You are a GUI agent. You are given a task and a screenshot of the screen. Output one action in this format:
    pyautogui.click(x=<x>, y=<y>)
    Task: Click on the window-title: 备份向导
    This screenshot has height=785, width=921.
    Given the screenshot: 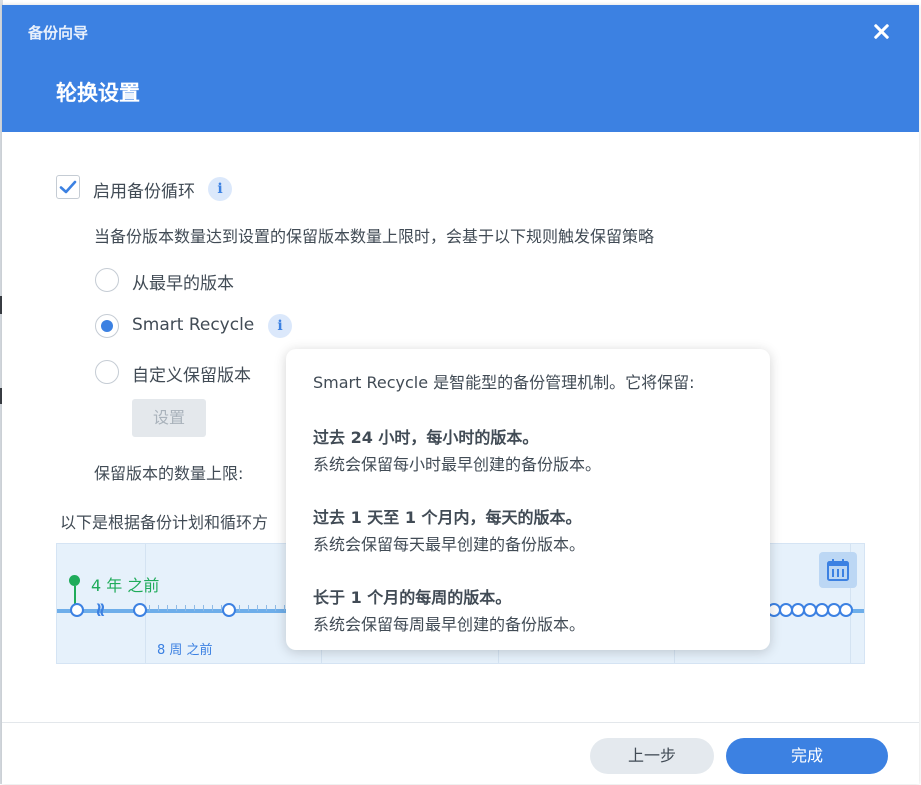 What is the action you would take?
    pyautogui.click(x=58, y=33)
    